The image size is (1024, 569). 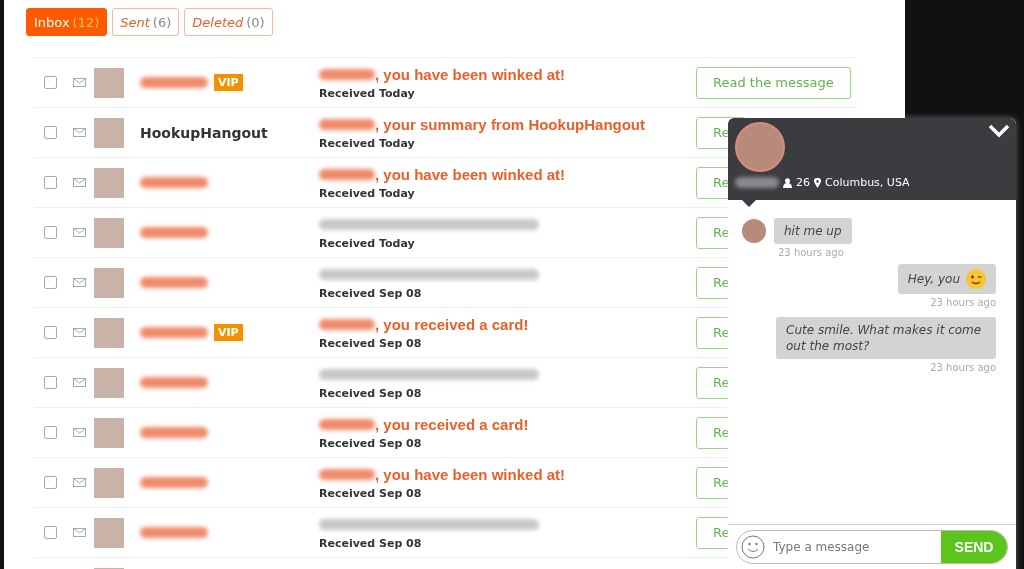 I want to click on location-pin-icon, so click(x=817, y=182).